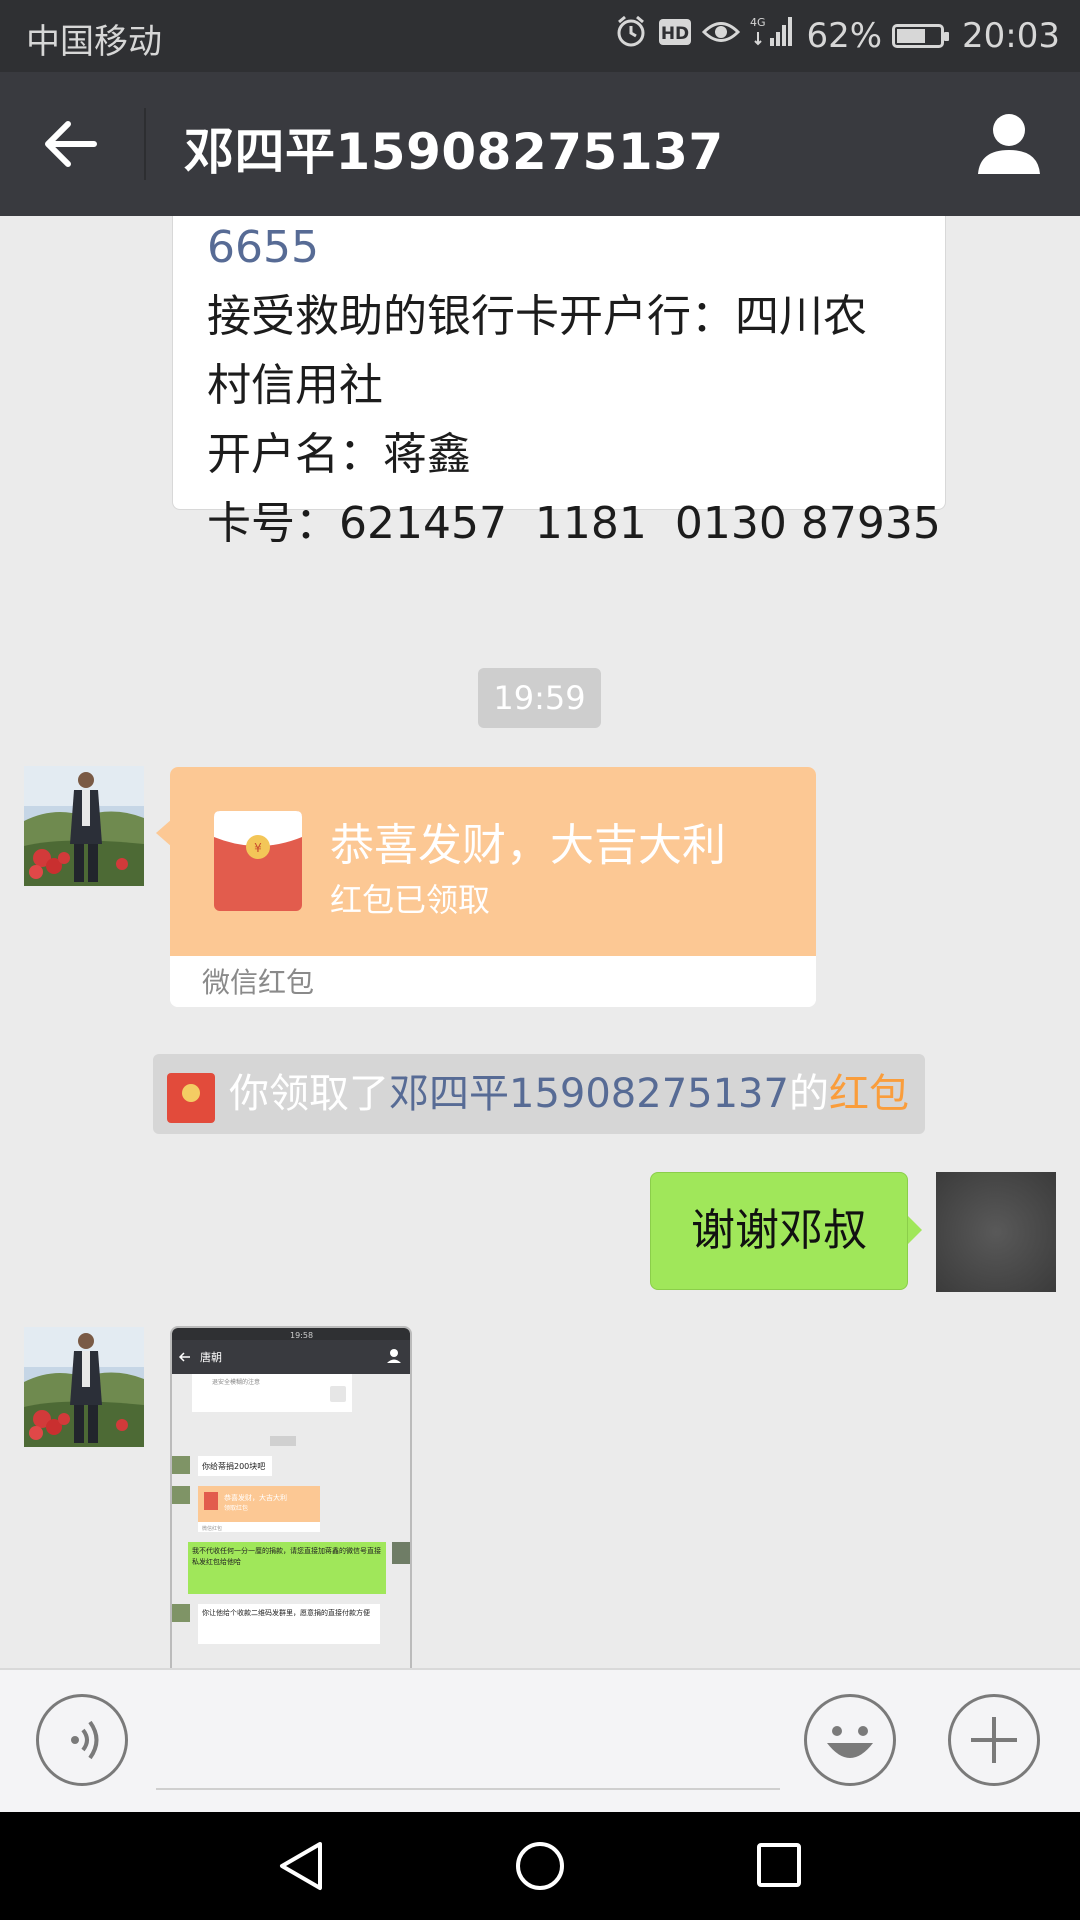 This screenshot has height=1920, width=1080. Describe the element at coordinates (539, 698) in the screenshot. I see `timestamp-chip: 19:59` at that location.